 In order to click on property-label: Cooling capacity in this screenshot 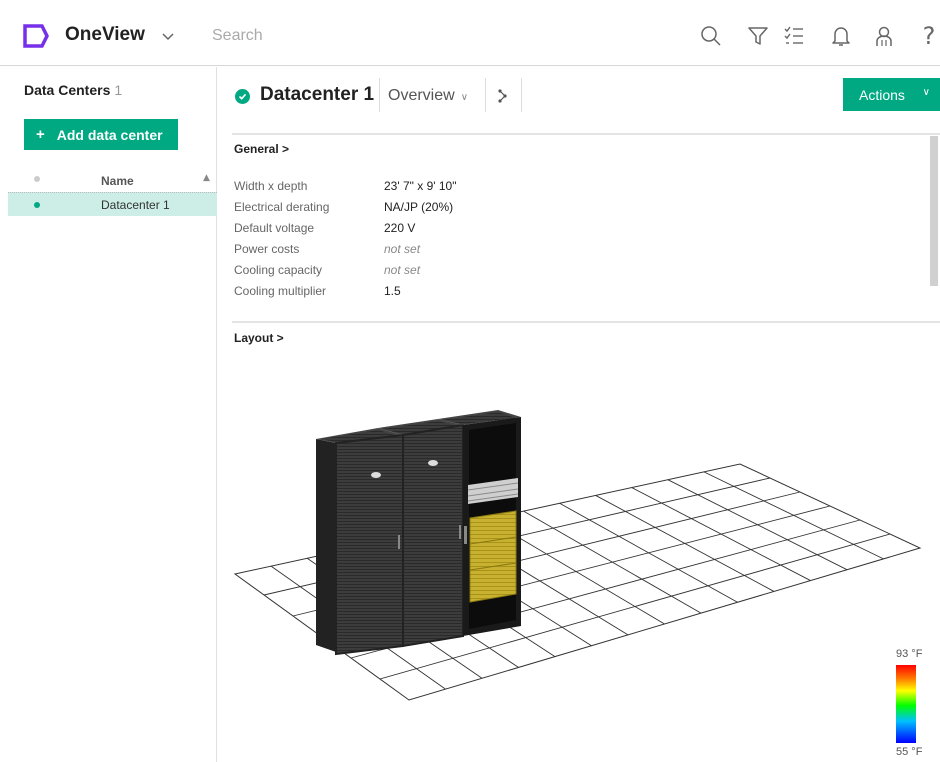, I will do `click(278, 270)`.